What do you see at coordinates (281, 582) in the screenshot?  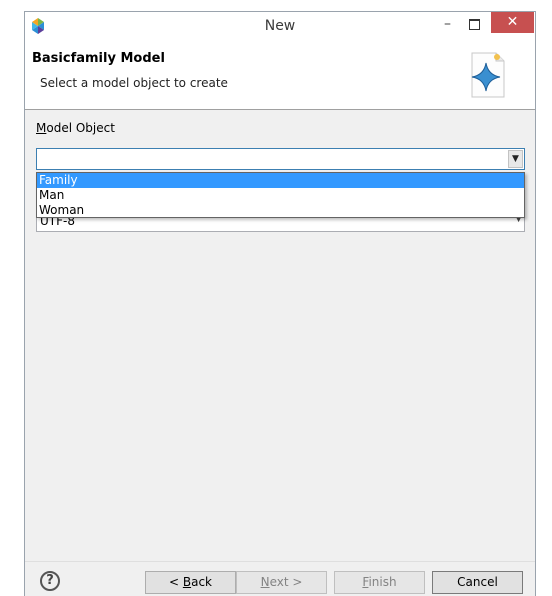 I see `next-button: Next >` at bounding box center [281, 582].